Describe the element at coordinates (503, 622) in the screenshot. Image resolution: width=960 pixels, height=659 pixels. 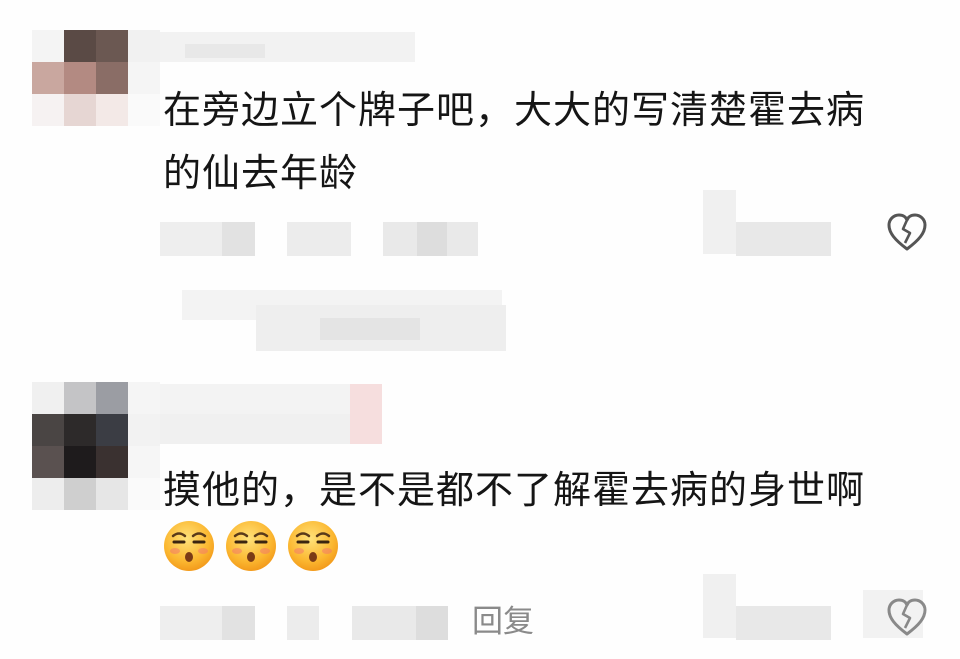
I see `reply-button: 回复` at that location.